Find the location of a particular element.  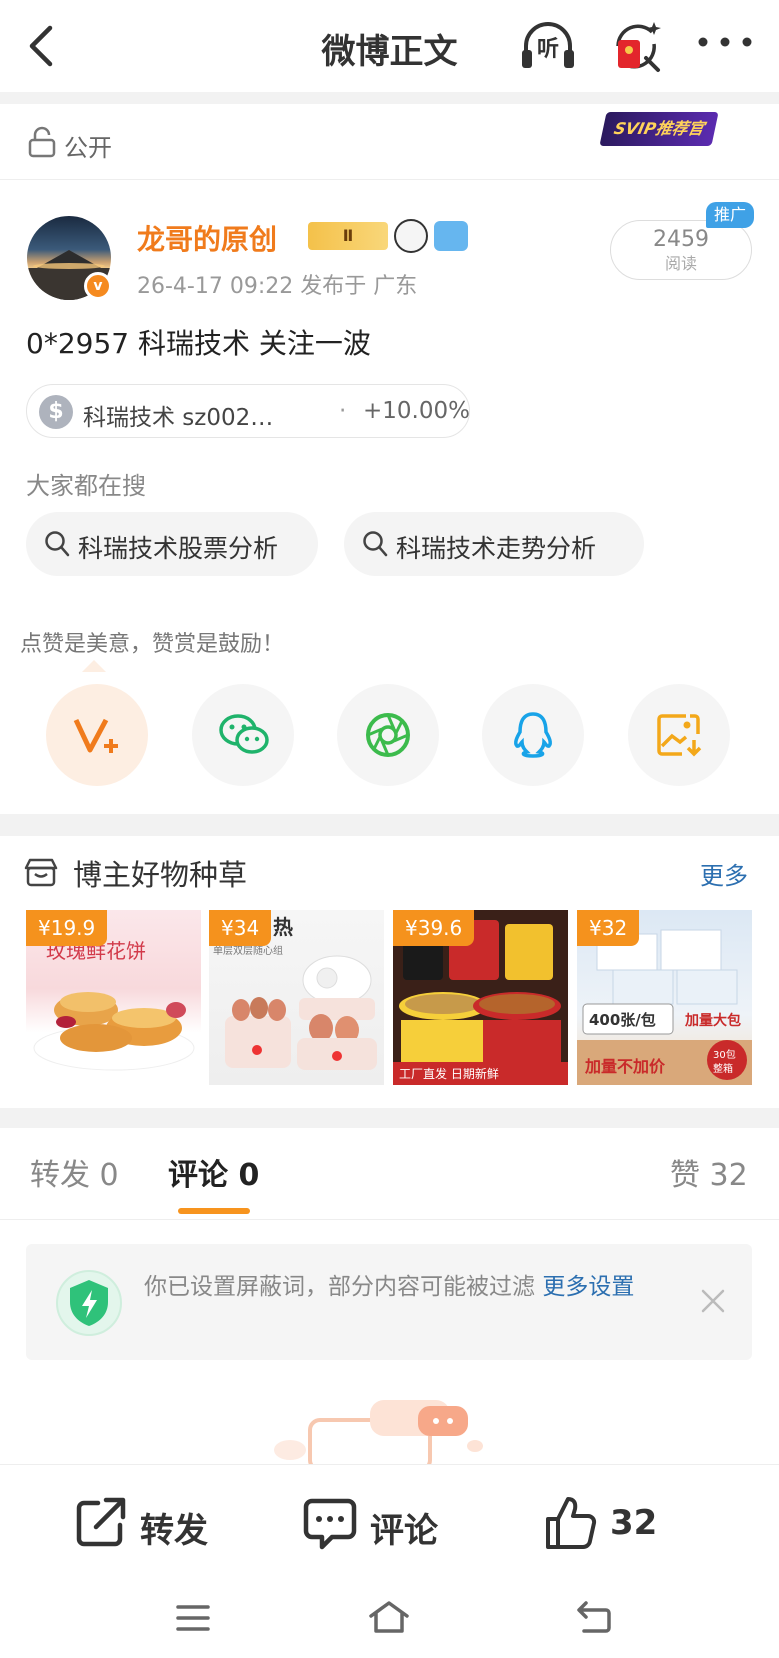

red-packet-search-icon is located at coordinates (636, 46).